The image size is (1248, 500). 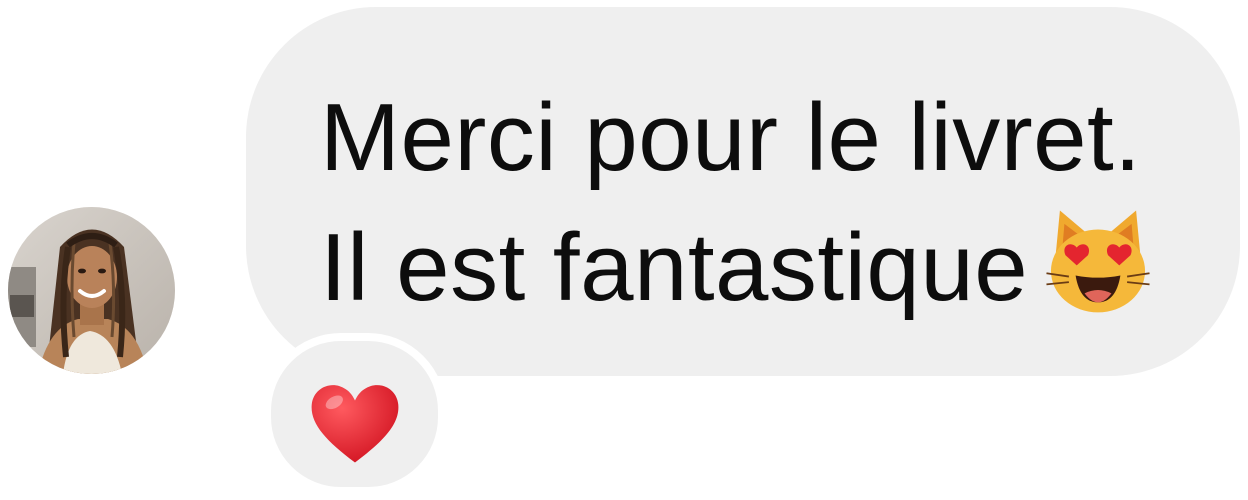 I want to click on reaction-badge, so click(x=354, y=414).